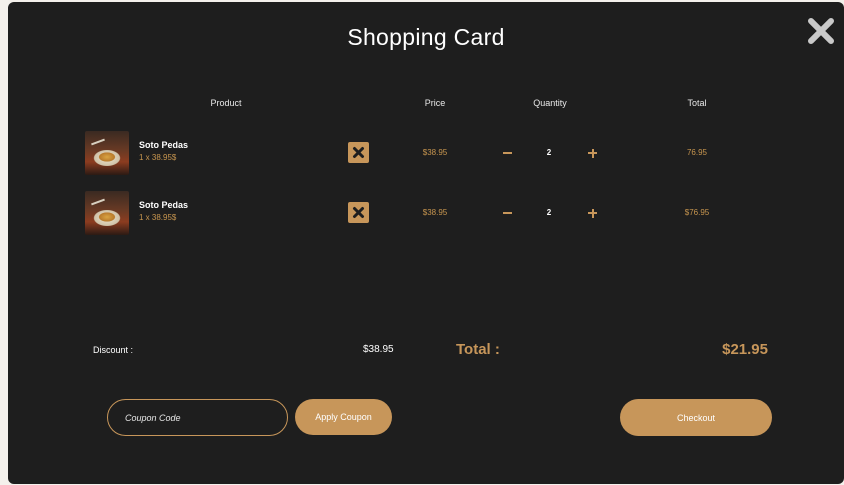 The height and width of the screenshot is (485, 844). What do you see at coordinates (745, 349) in the screenshot?
I see `grand-total-value: $21.95` at bounding box center [745, 349].